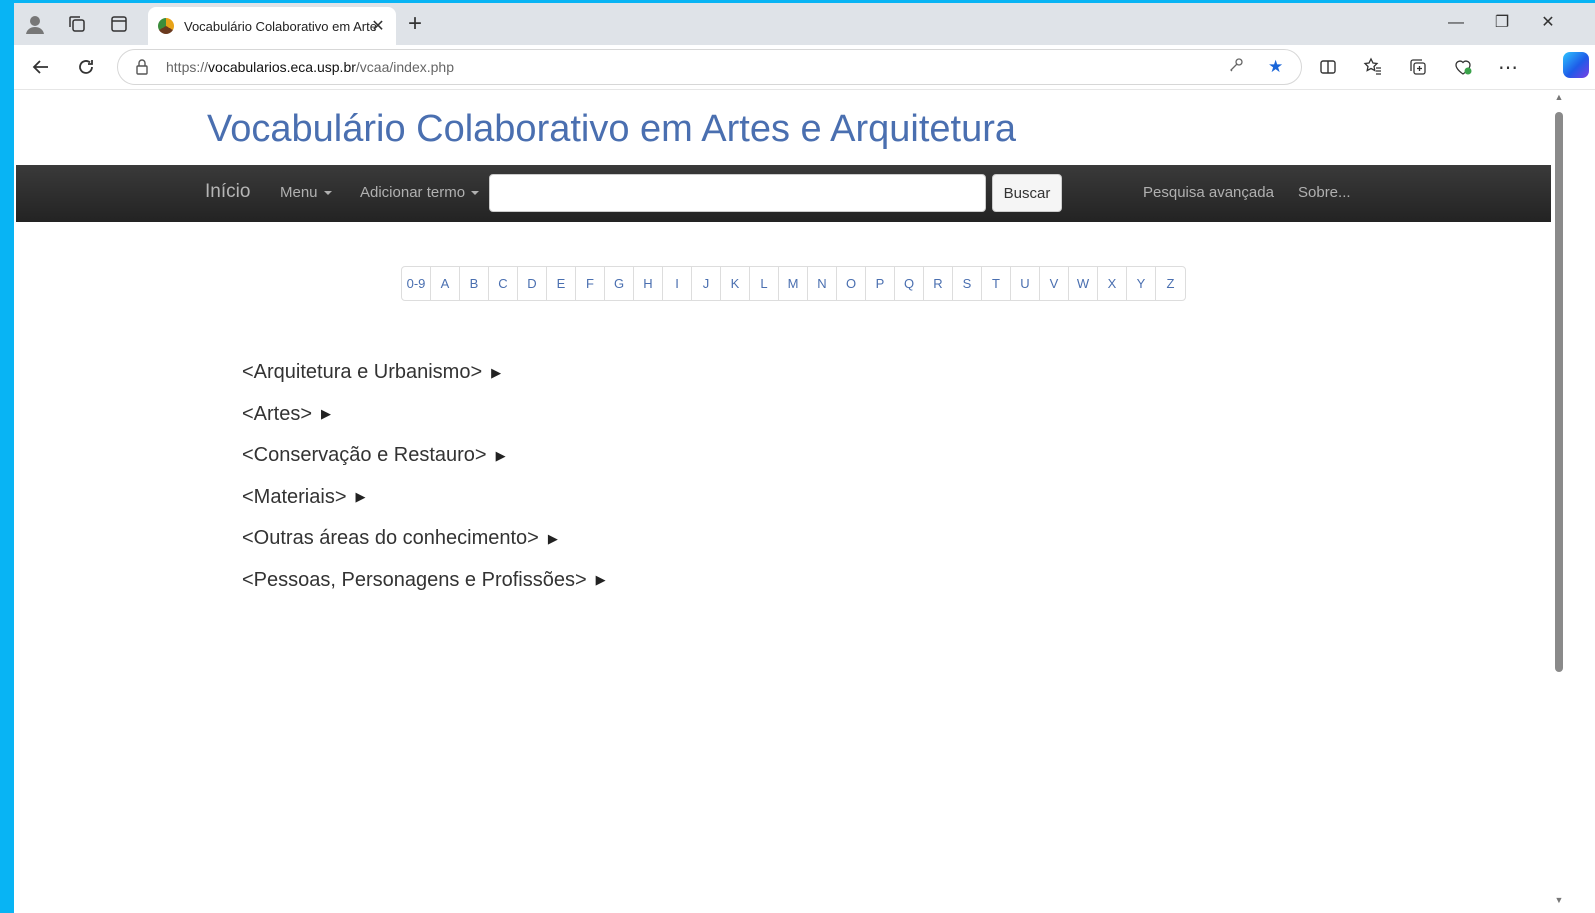 The height and width of the screenshot is (913, 1595). What do you see at coordinates (996, 283) in the screenshot?
I see `alphabet-letter-link: T` at bounding box center [996, 283].